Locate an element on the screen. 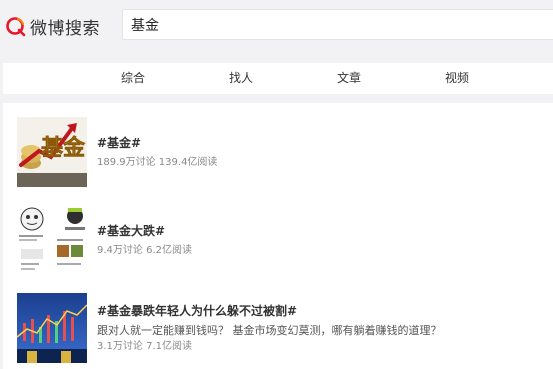 This screenshot has width=553, height=369. fund-chart-image-icon: 基金 is located at coordinates (52, 152).